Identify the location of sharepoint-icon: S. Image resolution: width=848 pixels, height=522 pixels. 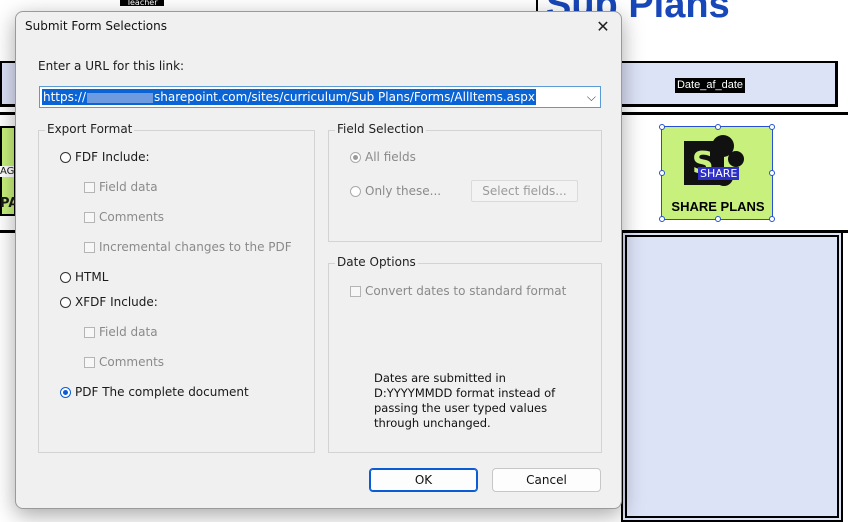
(714, 160).